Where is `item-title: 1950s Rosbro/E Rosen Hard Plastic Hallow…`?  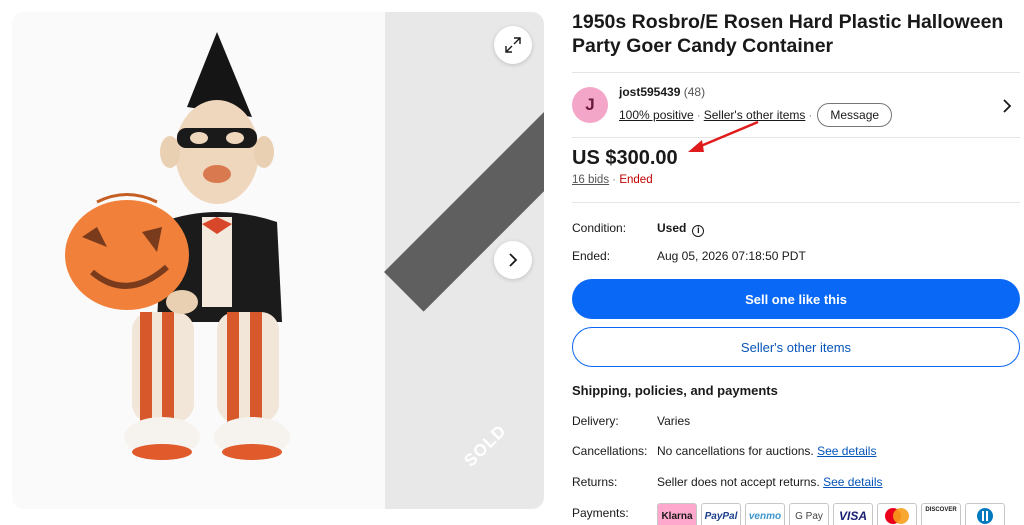
item-title: 1950s Rosbro/E Rosen Hard Plastic Hallow… is located at coordinates (788, 34).